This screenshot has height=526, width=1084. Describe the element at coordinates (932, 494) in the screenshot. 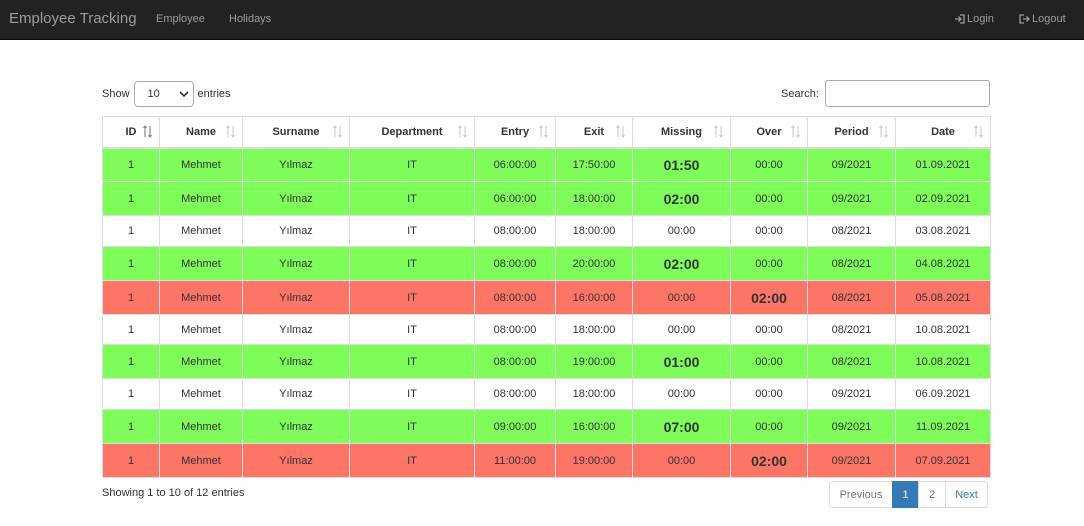

I see `page-2-button: 2` at that location.